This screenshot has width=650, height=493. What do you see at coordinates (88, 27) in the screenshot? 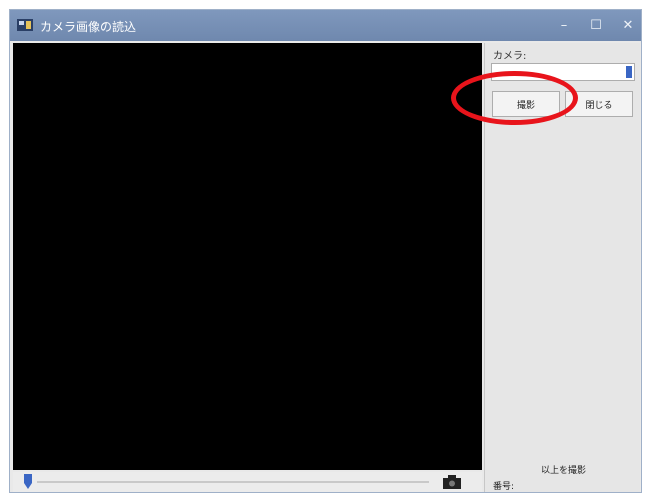
I see `window-title: カメラ画像の読込` at bounding box center [88, 27].